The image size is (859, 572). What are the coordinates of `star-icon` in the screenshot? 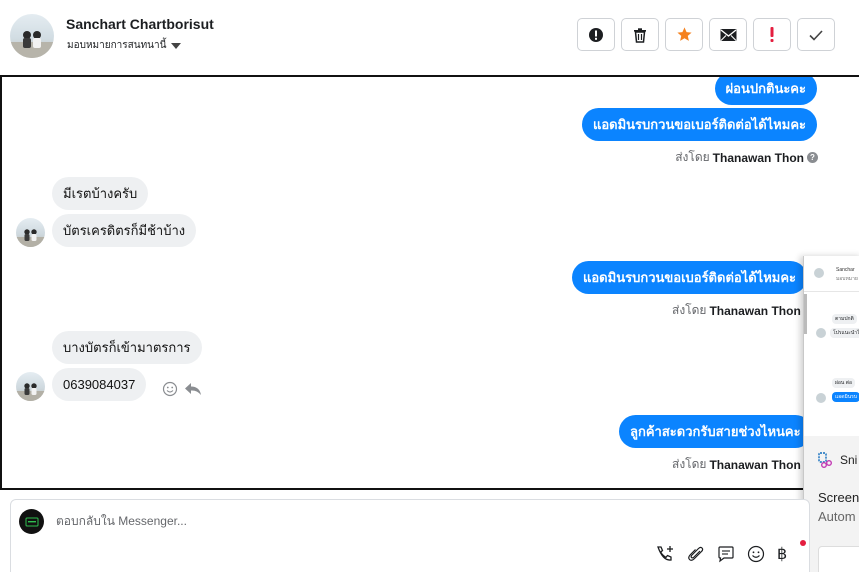 It's located at (684, 34).